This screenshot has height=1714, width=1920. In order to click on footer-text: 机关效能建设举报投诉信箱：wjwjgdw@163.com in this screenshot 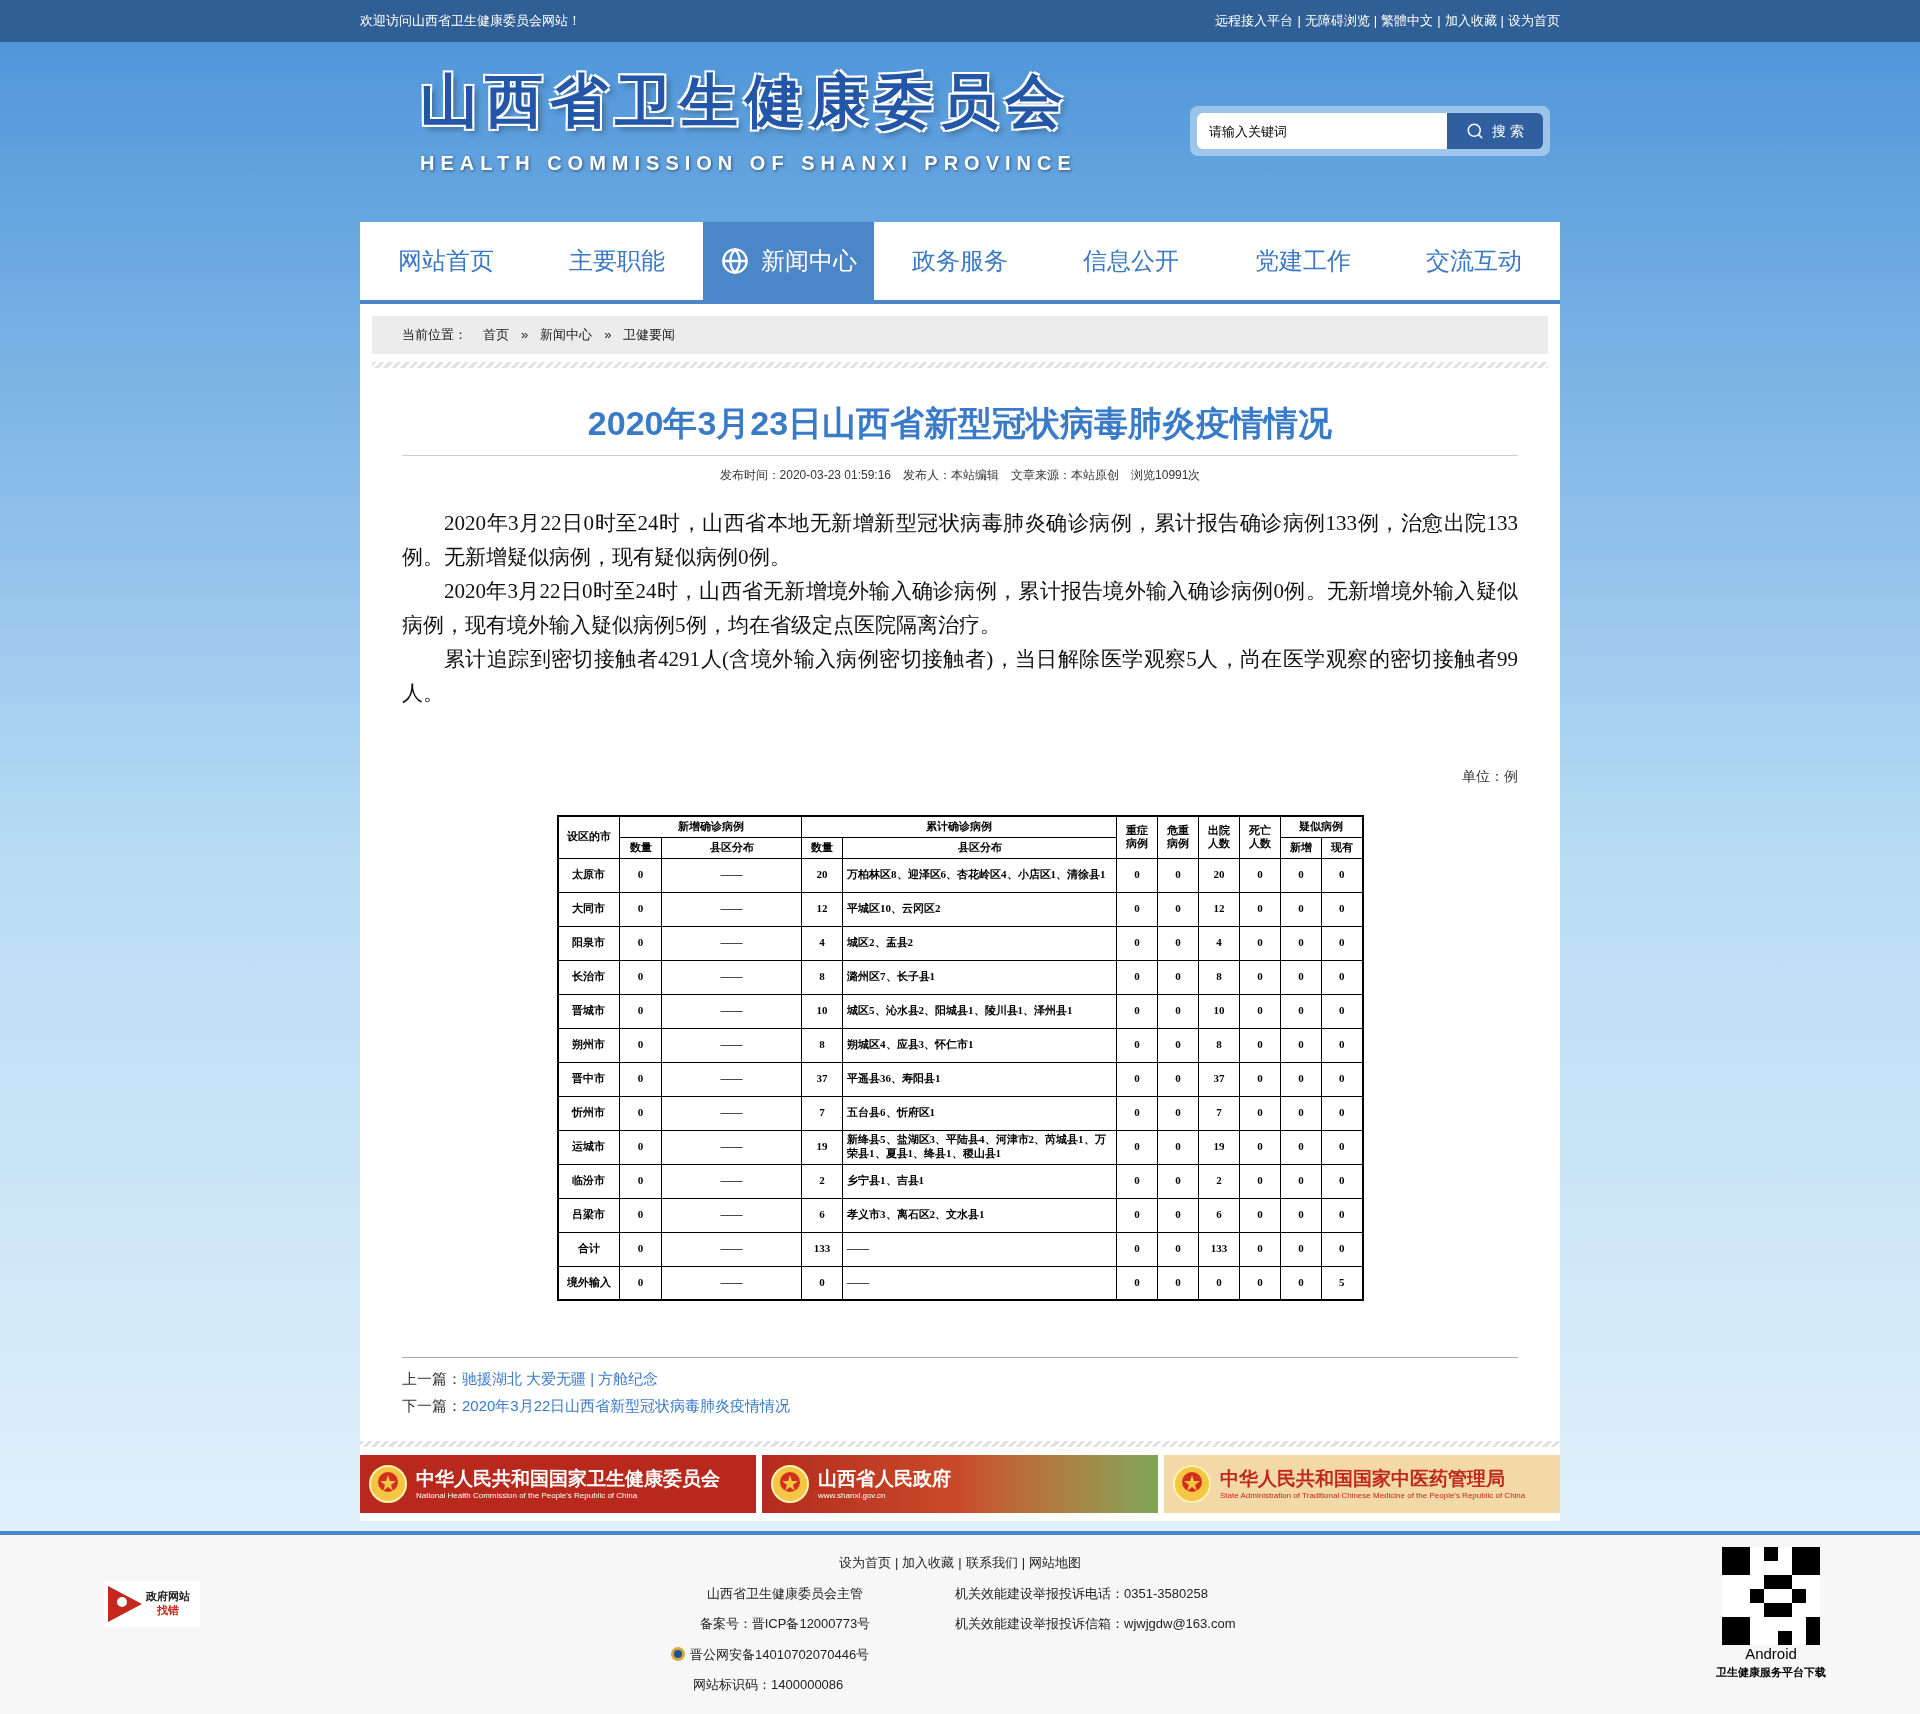, I will do `click(1096, 1624)`.